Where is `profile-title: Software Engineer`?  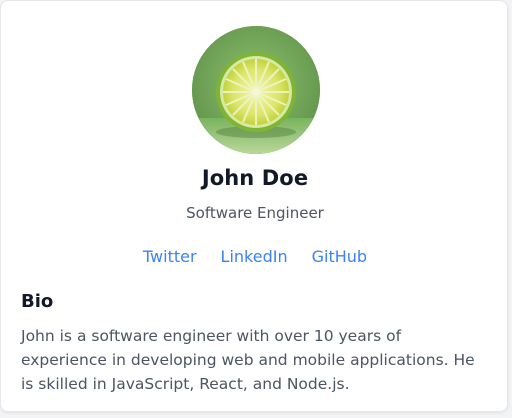
profile-title: Software Engineer is located at coordinates (255, 213).